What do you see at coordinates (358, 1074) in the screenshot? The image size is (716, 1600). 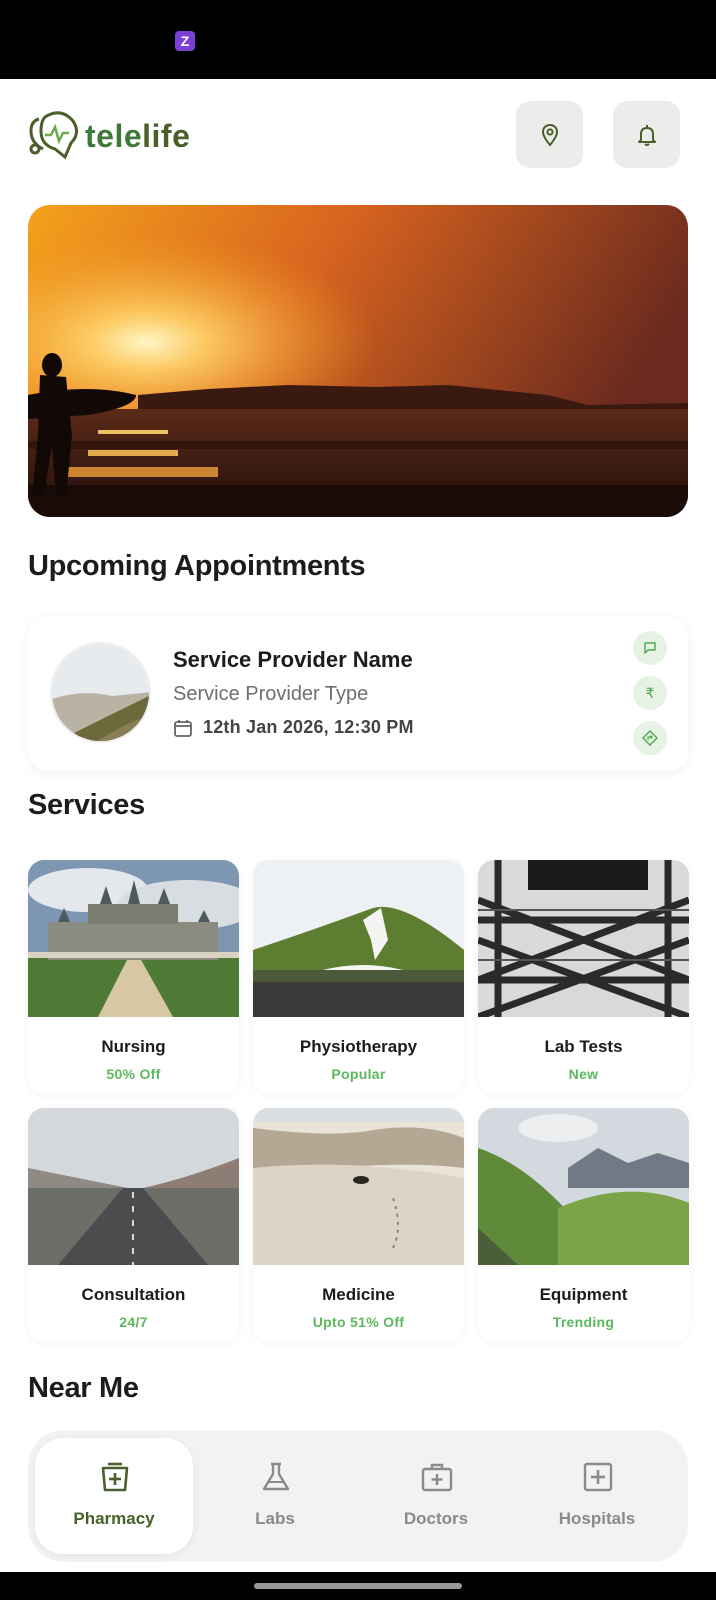 I see `service-tag: Popular` at bounding box center [358, 1074].